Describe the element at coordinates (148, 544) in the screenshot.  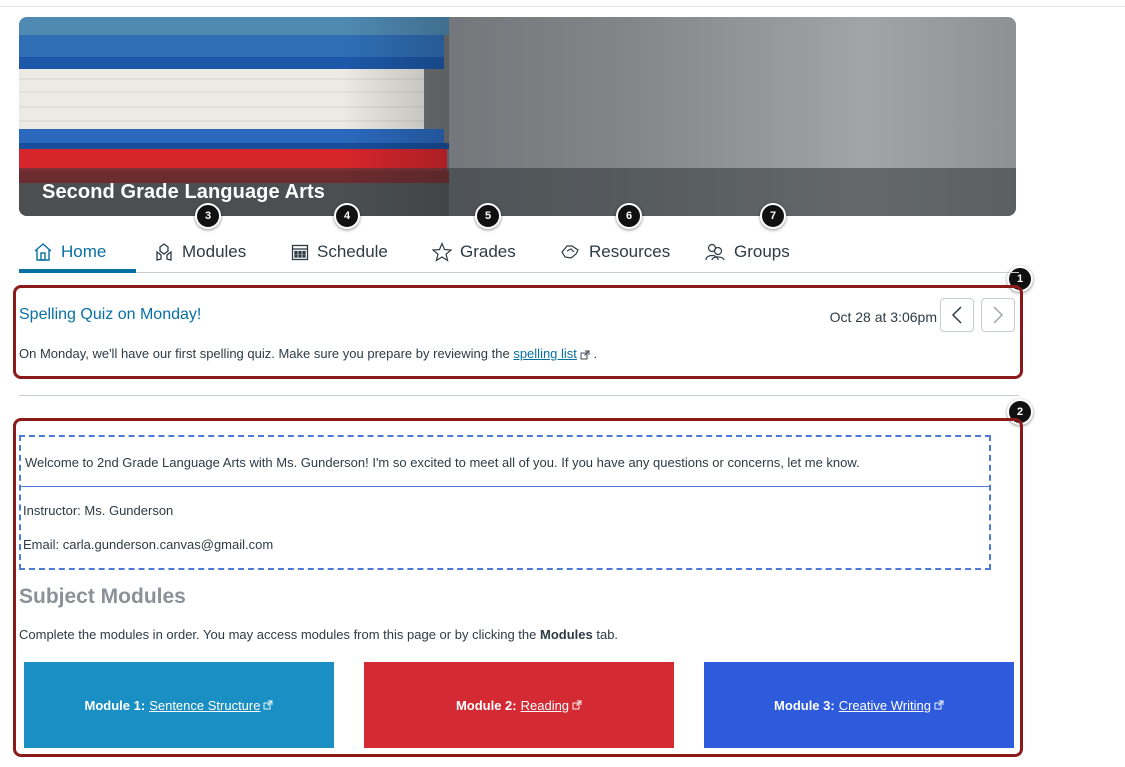
I see `instructor-email: Email: carla.gunderson.canvas@gmail.com` at that location.